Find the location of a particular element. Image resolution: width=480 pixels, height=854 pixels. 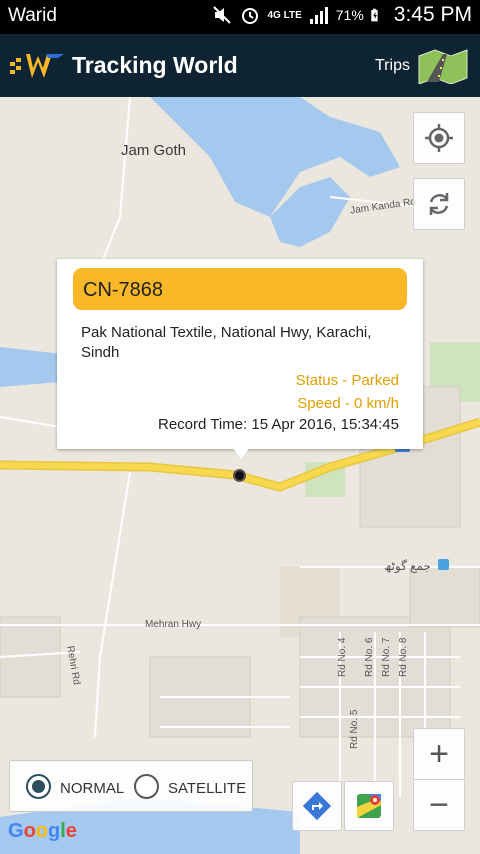

status-bar: Warid 4G LTE 71% 3:45 PM is located at coordinates (240, 17).